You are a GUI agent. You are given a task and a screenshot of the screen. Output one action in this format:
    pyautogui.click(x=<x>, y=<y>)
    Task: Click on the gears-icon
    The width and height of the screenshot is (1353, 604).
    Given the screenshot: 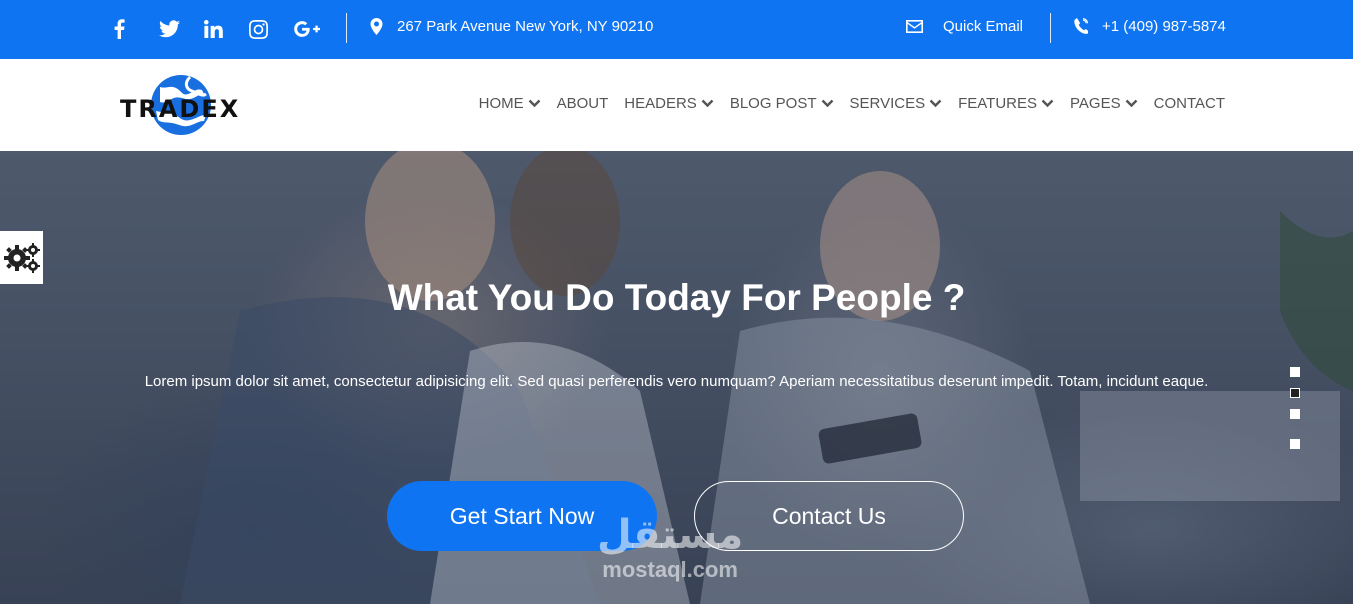 What is the action you would take?
    pyautogui.click(x=21, y=257)
    